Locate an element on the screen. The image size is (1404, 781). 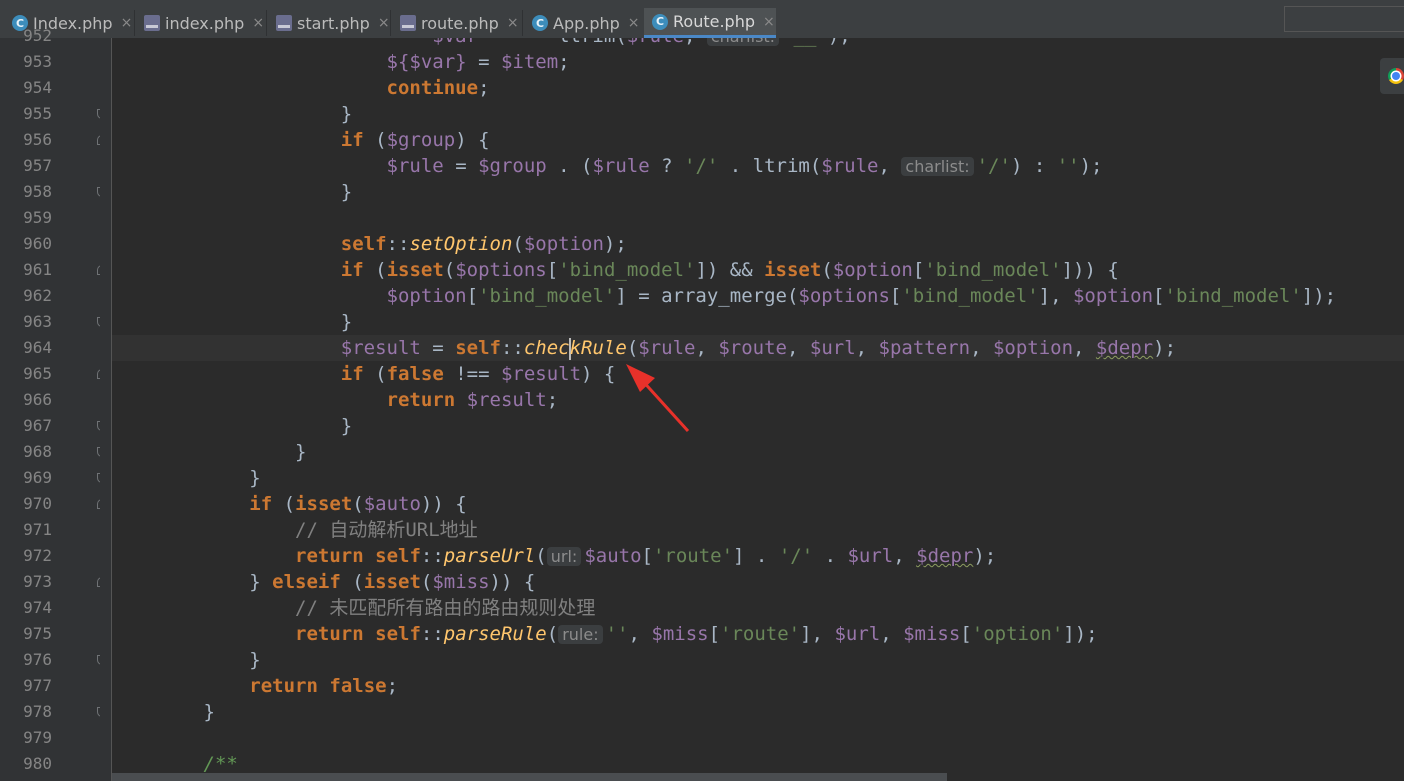
annotation-arrow is located at coordinates (658, 398).